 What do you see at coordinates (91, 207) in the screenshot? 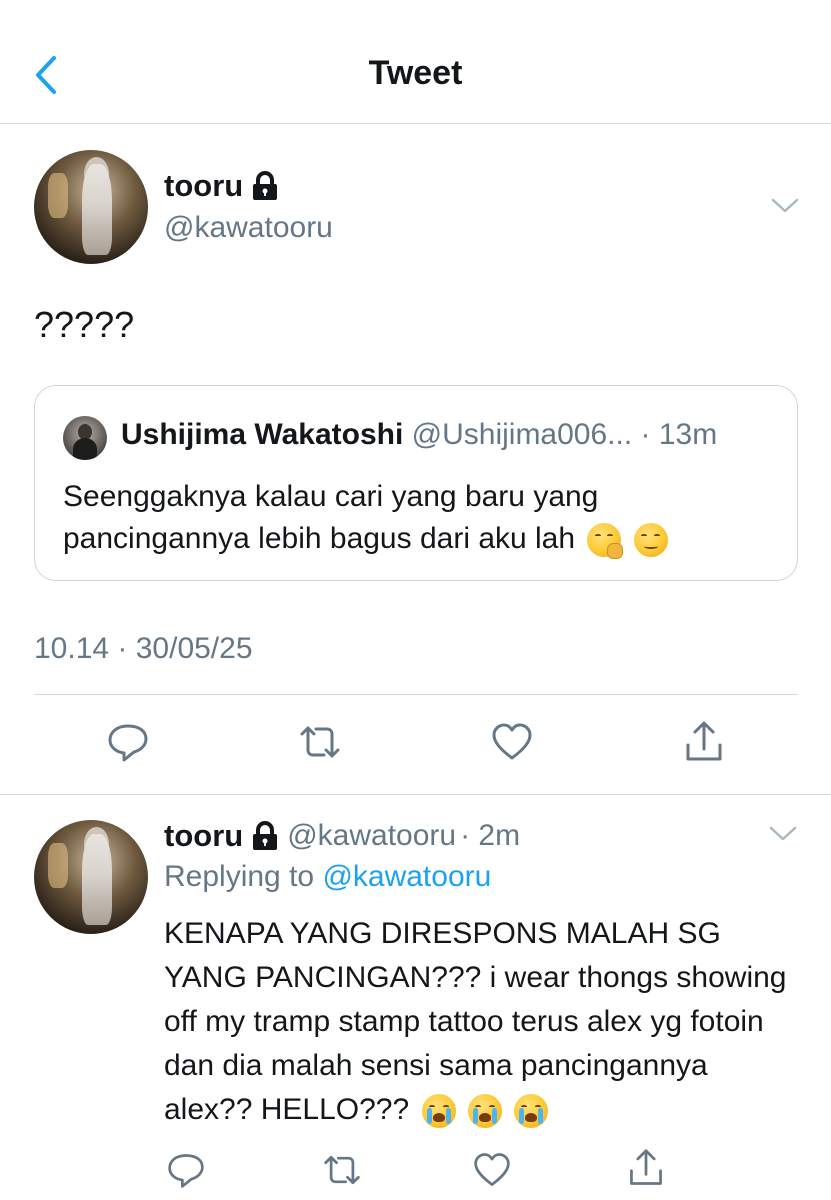
I see `author-avatar` at bounding box center [91, 207].